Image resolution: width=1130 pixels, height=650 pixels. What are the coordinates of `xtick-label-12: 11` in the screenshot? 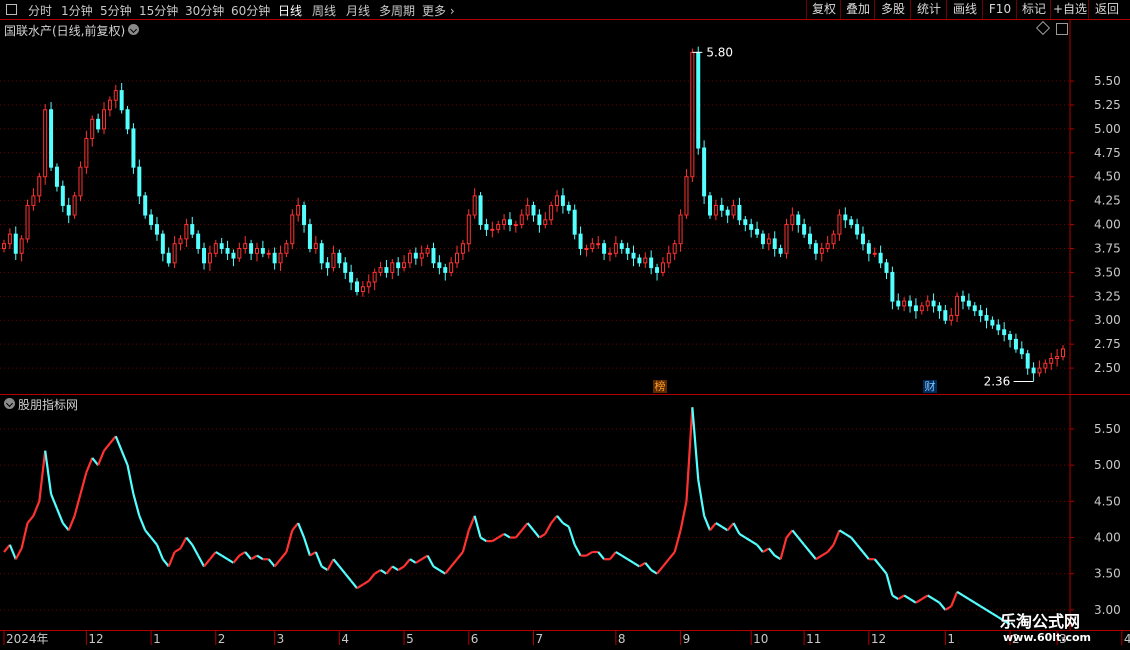 It's located at (813, 639).